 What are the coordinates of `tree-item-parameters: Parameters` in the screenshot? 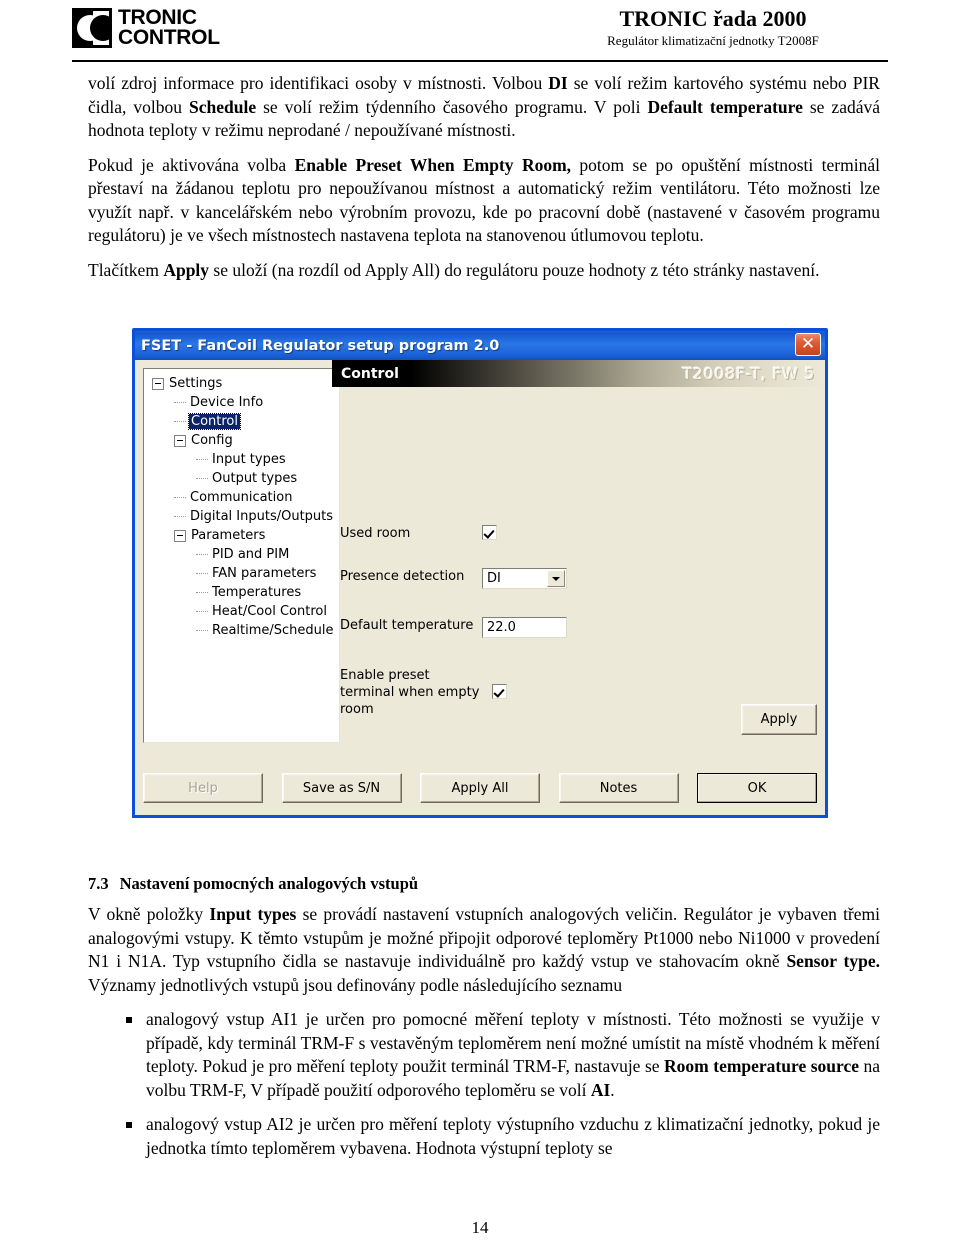 It's located at (241, 535).